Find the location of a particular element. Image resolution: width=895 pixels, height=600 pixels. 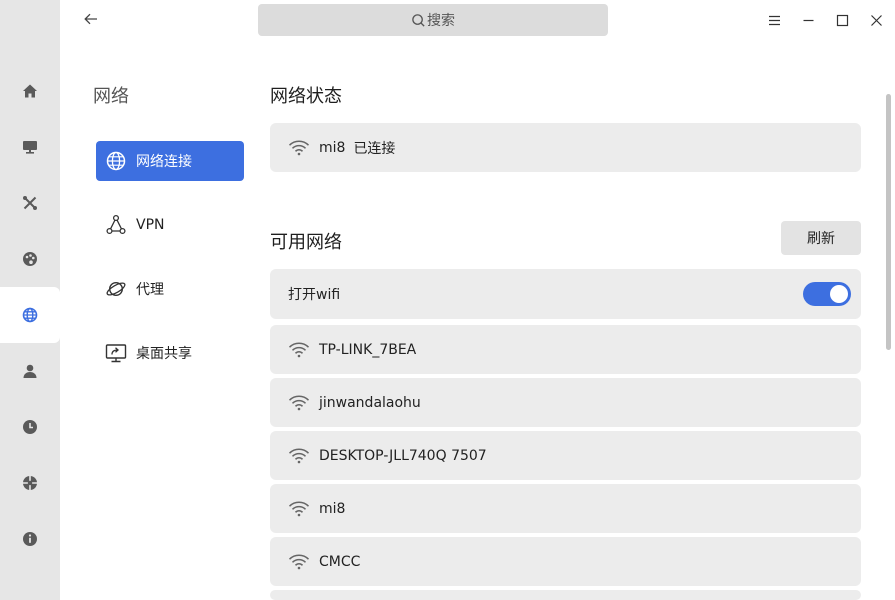

hamburger-menu-icon is located at coordinates (774, 20).